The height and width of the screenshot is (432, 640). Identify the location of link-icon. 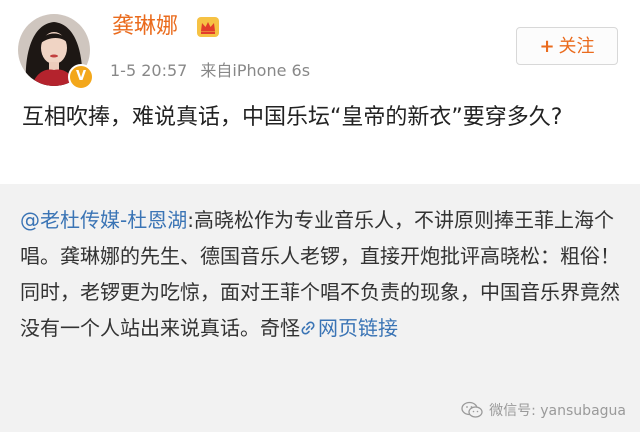
(308, 328).